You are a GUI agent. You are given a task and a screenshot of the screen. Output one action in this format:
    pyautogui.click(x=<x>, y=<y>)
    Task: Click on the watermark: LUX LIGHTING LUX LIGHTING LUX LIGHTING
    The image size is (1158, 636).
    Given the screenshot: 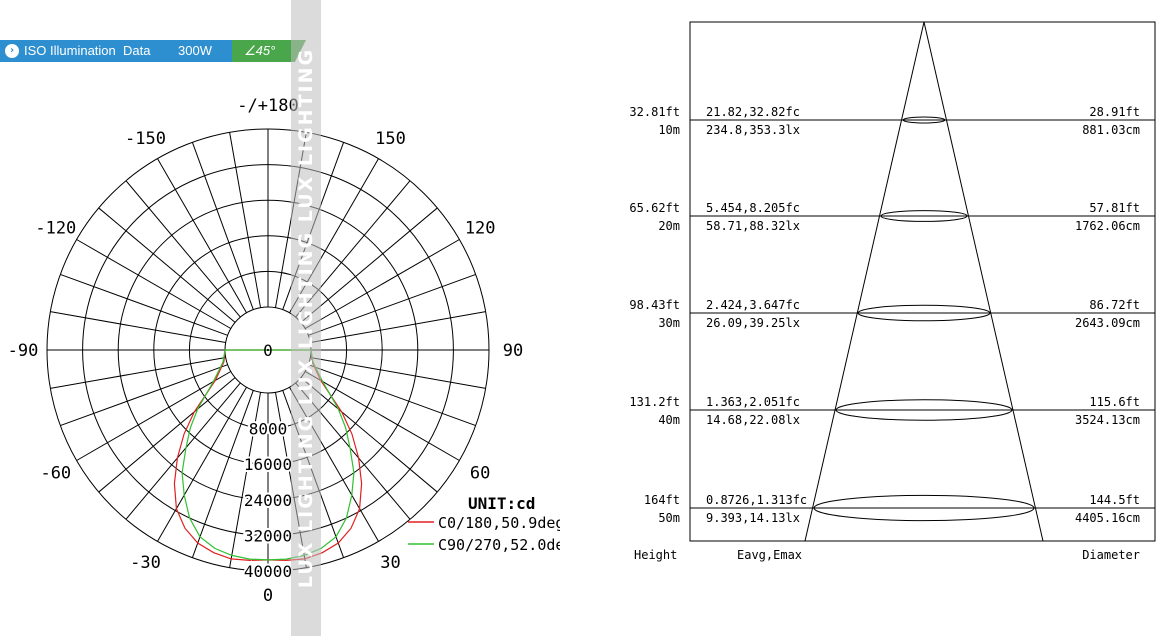 What is the action you would take?
    pyautogui.click(x=306, y=318)
    